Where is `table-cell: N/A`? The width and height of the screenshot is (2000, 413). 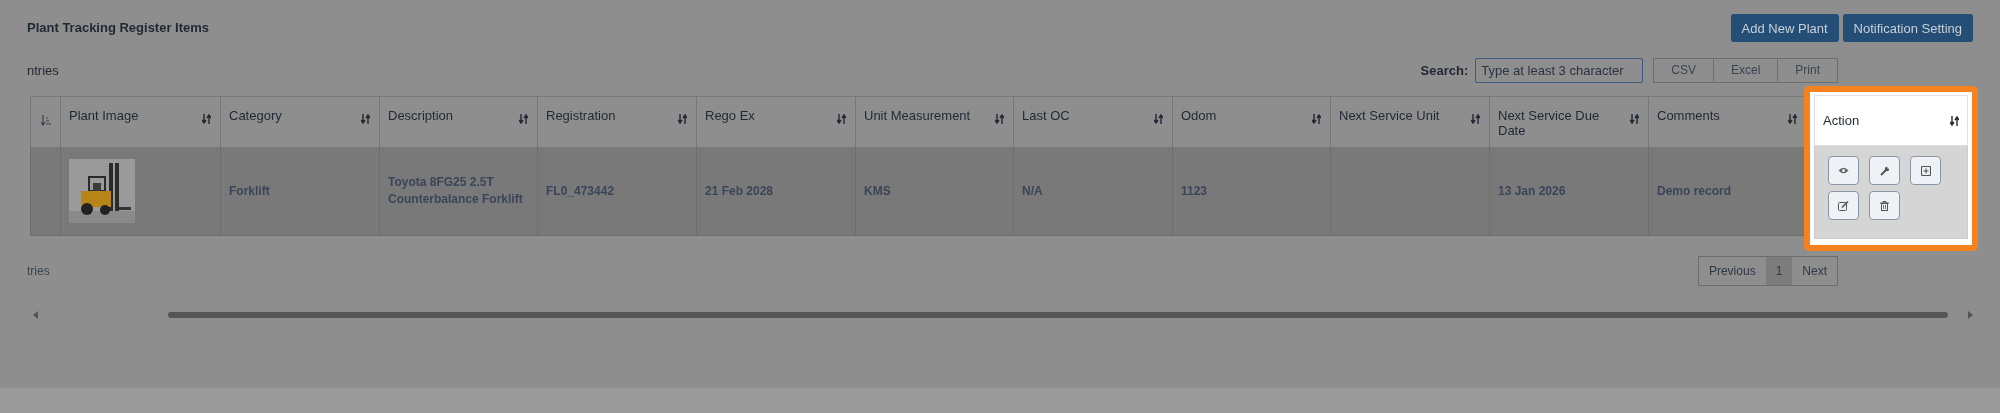 table-cell: N/A is located at coordinates (1092, 191).